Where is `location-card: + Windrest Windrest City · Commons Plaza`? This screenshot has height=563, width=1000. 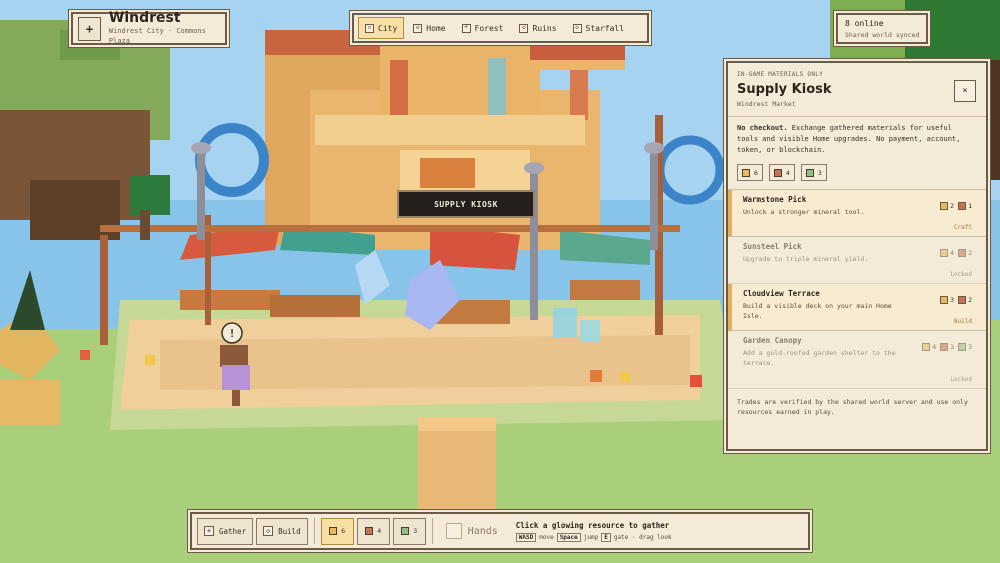 location-card: + Windrest Windrest City · Commons Plaza is located at coordinates (149, 27).